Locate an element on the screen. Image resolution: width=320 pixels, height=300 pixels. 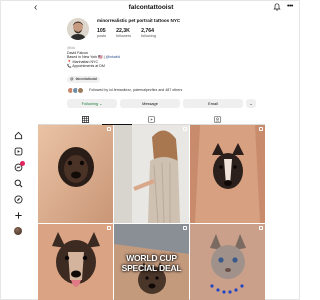
message-button: Message is located at coordinates (150, 103).